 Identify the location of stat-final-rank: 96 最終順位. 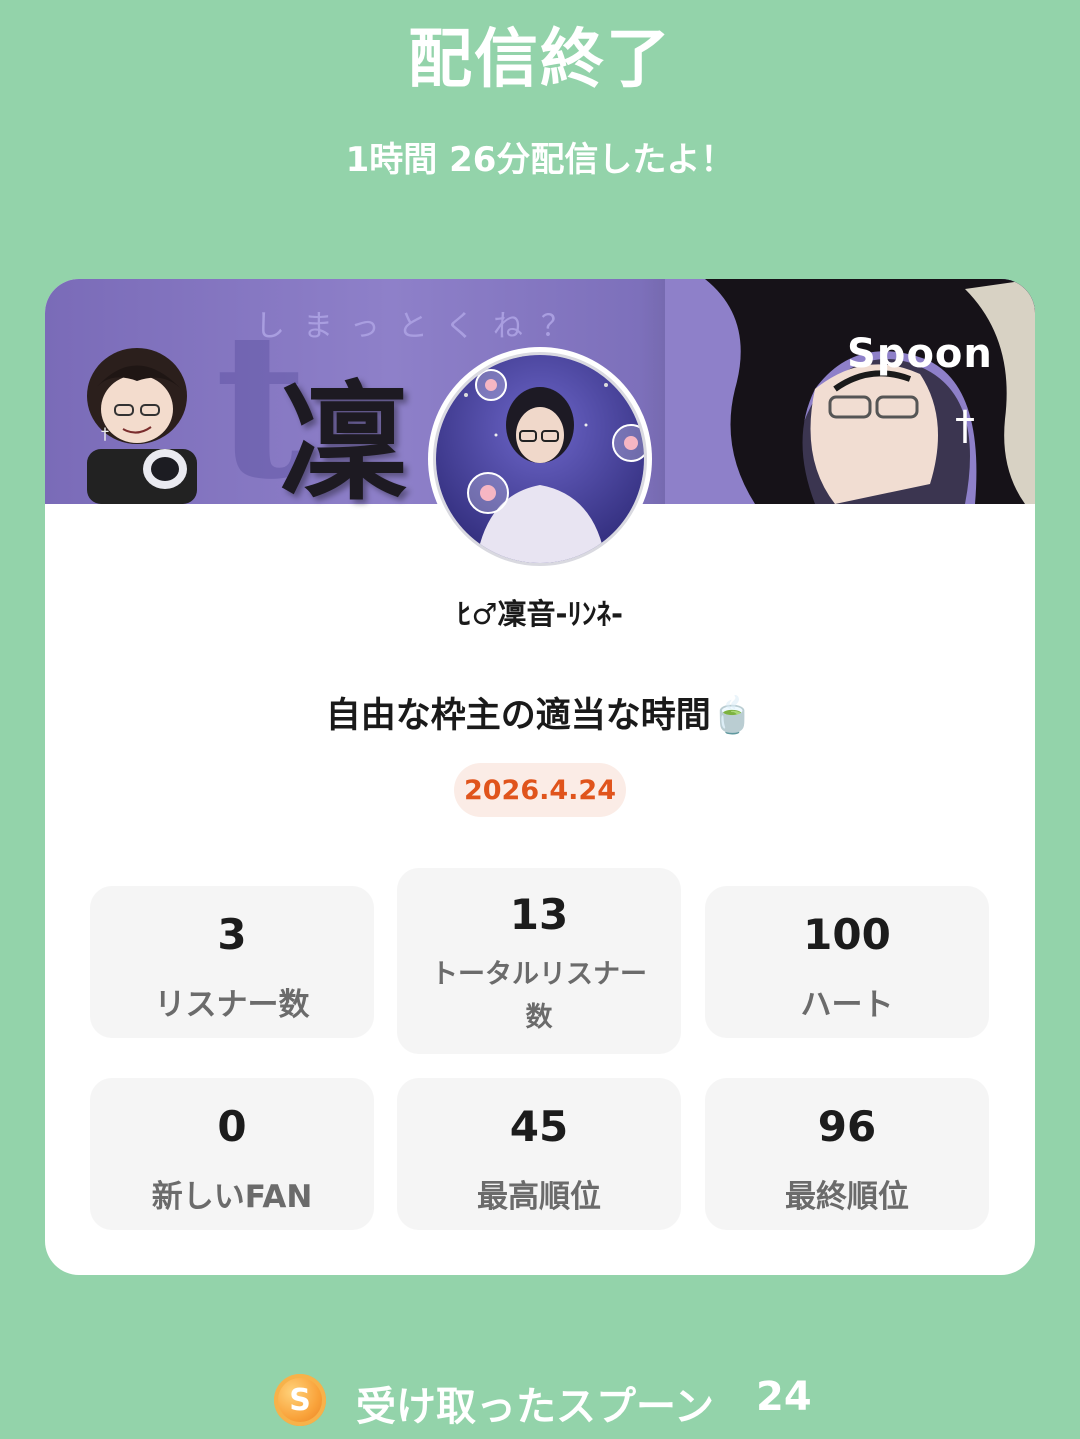
(847, 1154).